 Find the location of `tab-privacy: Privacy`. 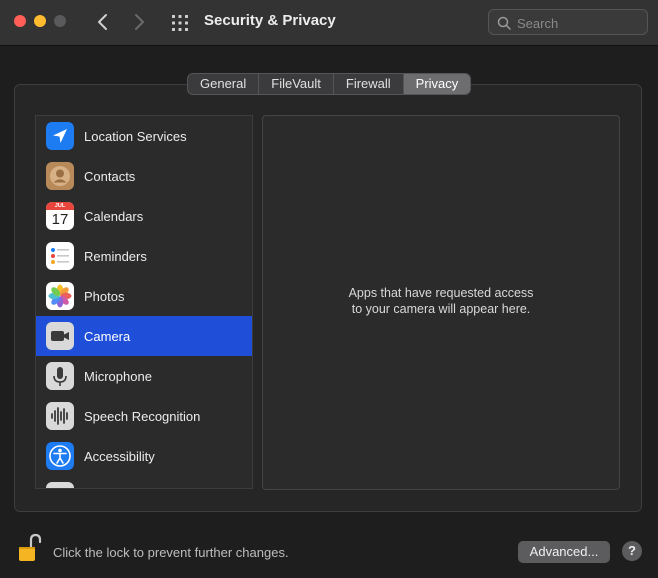

tab-privacy: Privacy is located at coordinates (437, 84).